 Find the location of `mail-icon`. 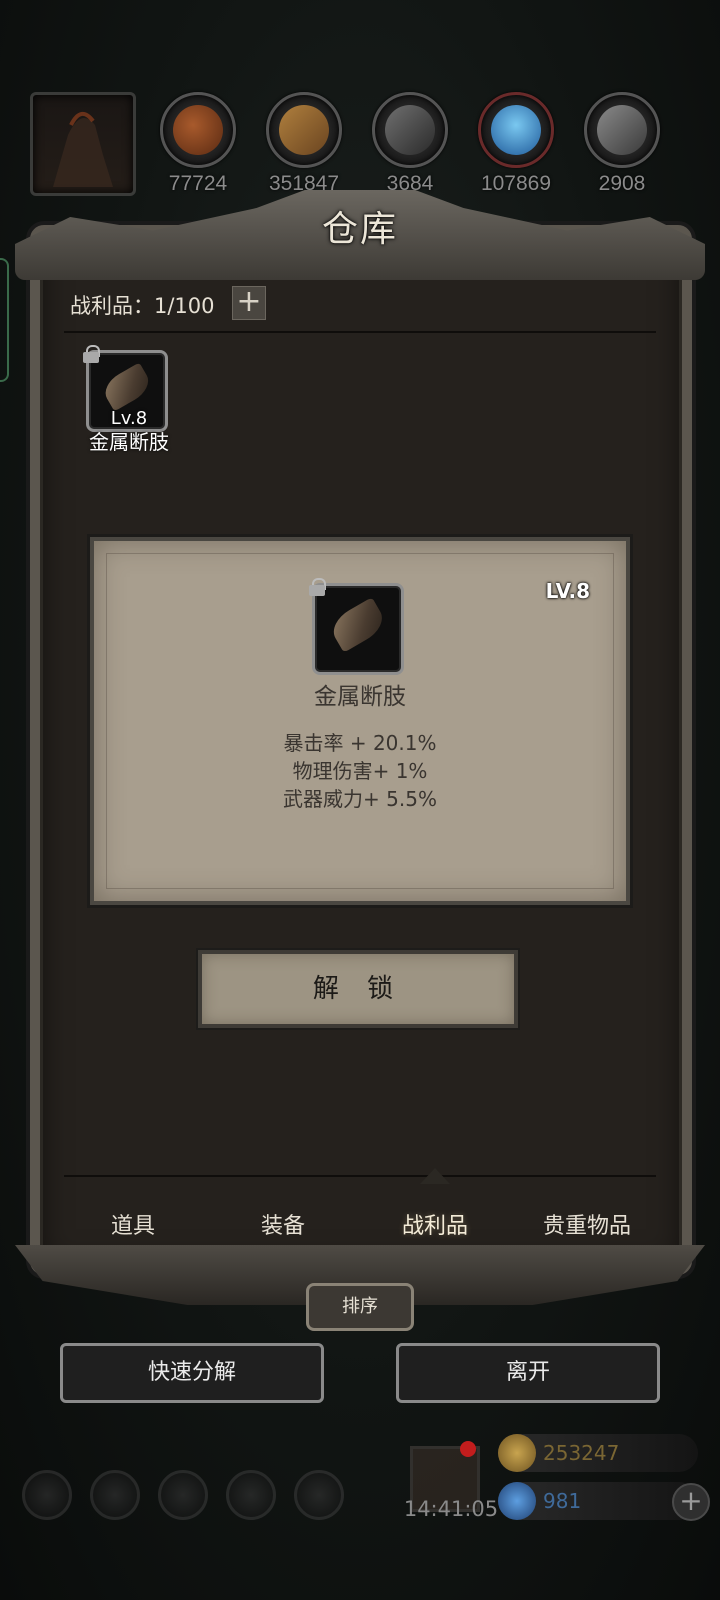

mail-icon is located at coordinates (251, 1495).